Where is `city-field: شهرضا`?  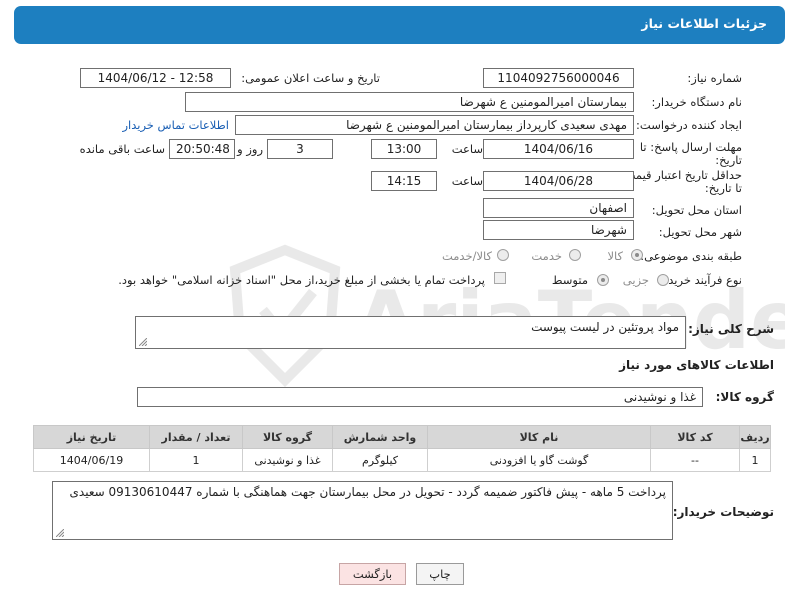 city-field: شهرضا is located at coordinates (558, 230).